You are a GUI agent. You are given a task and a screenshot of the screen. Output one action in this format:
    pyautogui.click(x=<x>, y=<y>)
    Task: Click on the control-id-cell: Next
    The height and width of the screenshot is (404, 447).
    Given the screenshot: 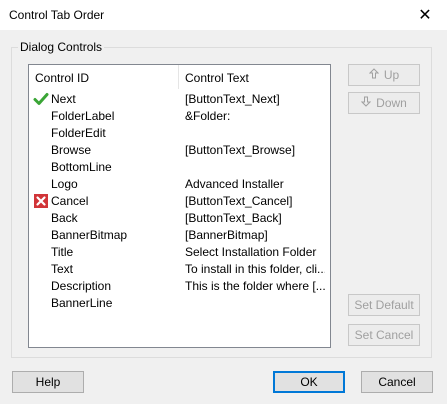 What is the action you would take?
    pyautogui.click(x=63, y=99)
    